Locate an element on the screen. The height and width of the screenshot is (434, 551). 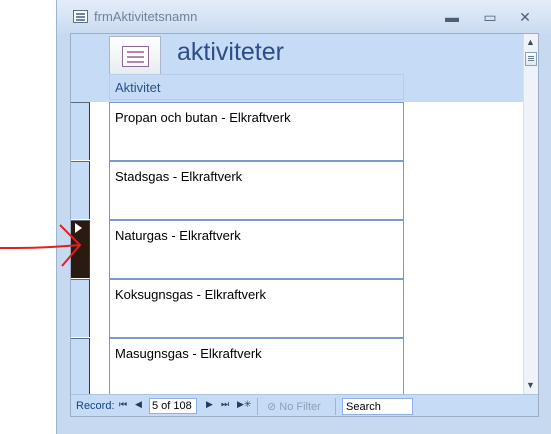
current-record-arrow-icon is located at coordinates (78, 228).